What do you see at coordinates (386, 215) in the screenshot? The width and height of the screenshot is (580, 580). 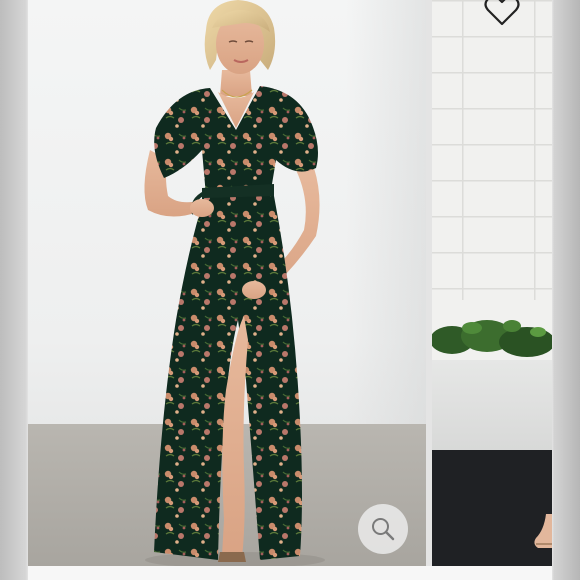 I see `wall-shadow` at bounding box center [386, 215].